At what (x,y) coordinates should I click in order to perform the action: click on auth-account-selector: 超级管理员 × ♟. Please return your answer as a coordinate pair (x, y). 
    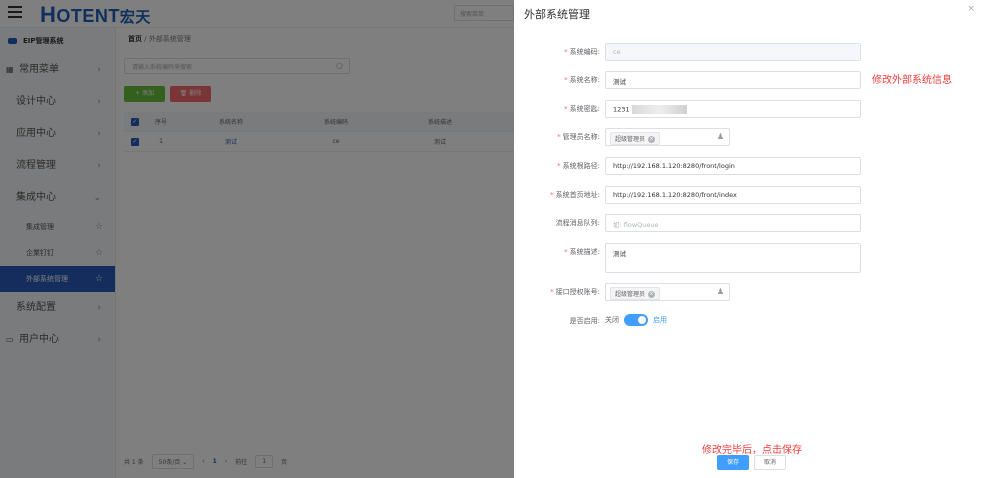
    Looking at the image, I should click on (667, 292).